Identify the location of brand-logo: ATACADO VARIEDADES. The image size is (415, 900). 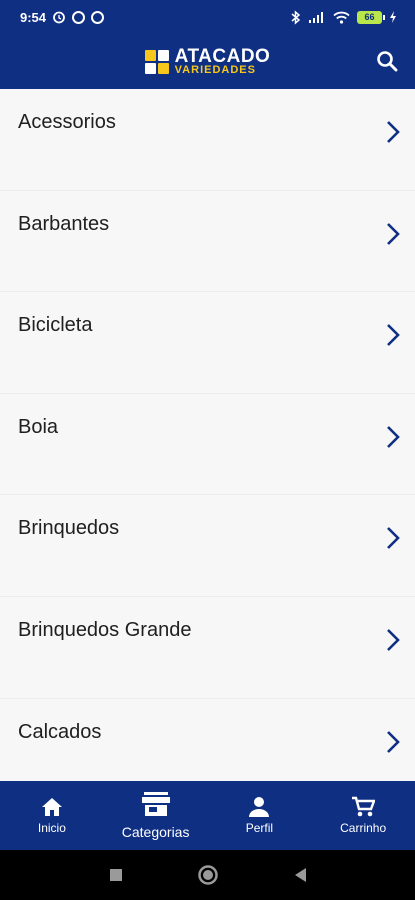
(207, 61).